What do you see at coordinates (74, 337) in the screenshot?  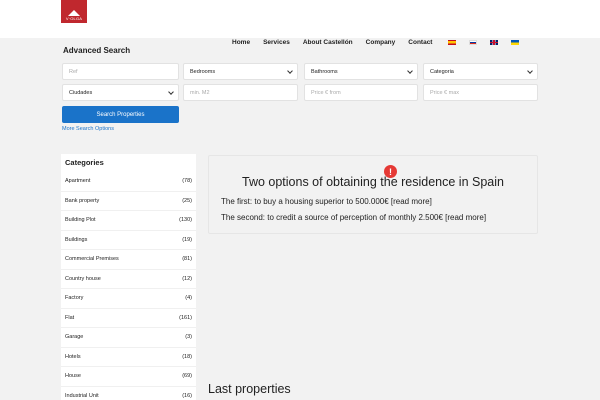 I see `category-name: Garage` at bounding box center [74, 337].